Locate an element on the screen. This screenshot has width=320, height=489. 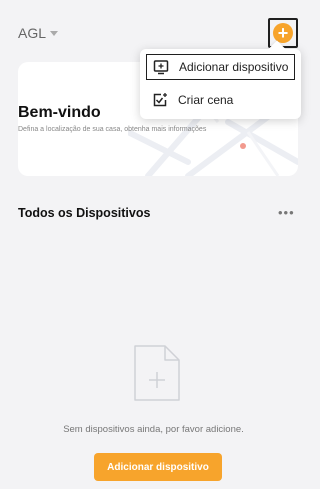
home-name-label: AGL is located at coordinates (32, 33).